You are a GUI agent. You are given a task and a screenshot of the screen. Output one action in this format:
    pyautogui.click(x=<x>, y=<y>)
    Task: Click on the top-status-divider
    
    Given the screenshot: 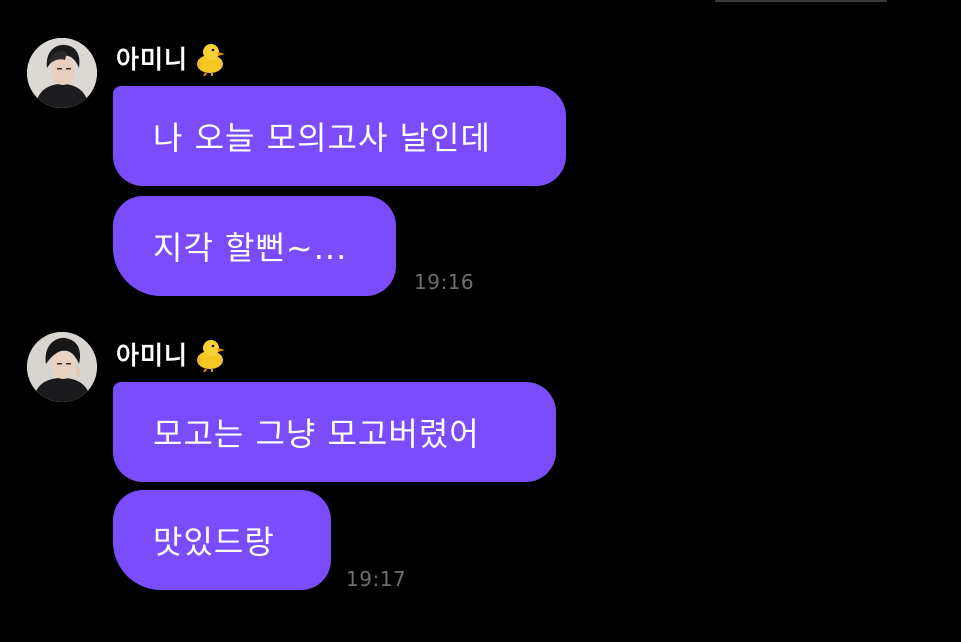 What is the action you would take?
    pyautogui.click(x=801, y=1)
    